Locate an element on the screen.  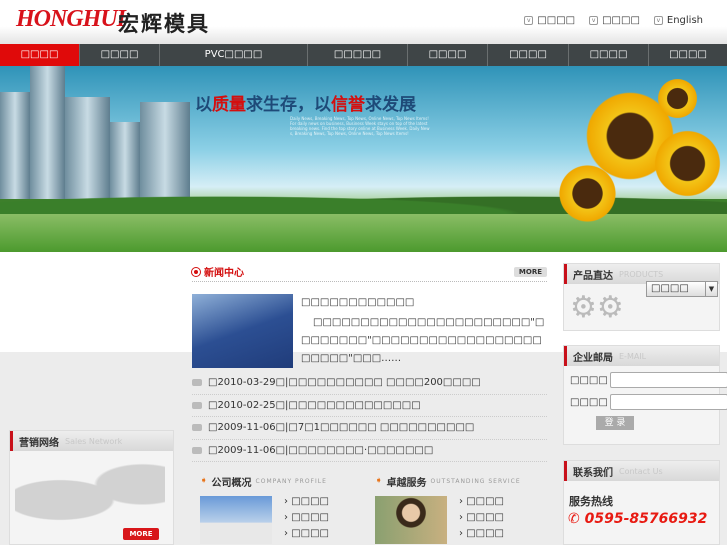
nav-item-6: □□□□ is located at coordinates (528, 55).